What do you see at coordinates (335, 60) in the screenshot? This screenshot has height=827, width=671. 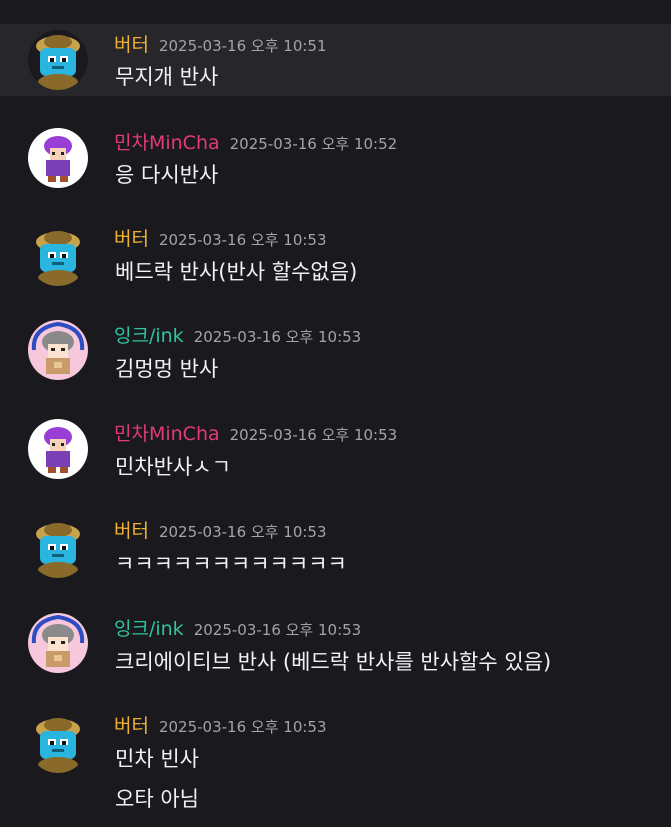 I see `message-item: 버터 2025-03-16 오후 10:51 무지개 반사` at bounding box center [335, 60].